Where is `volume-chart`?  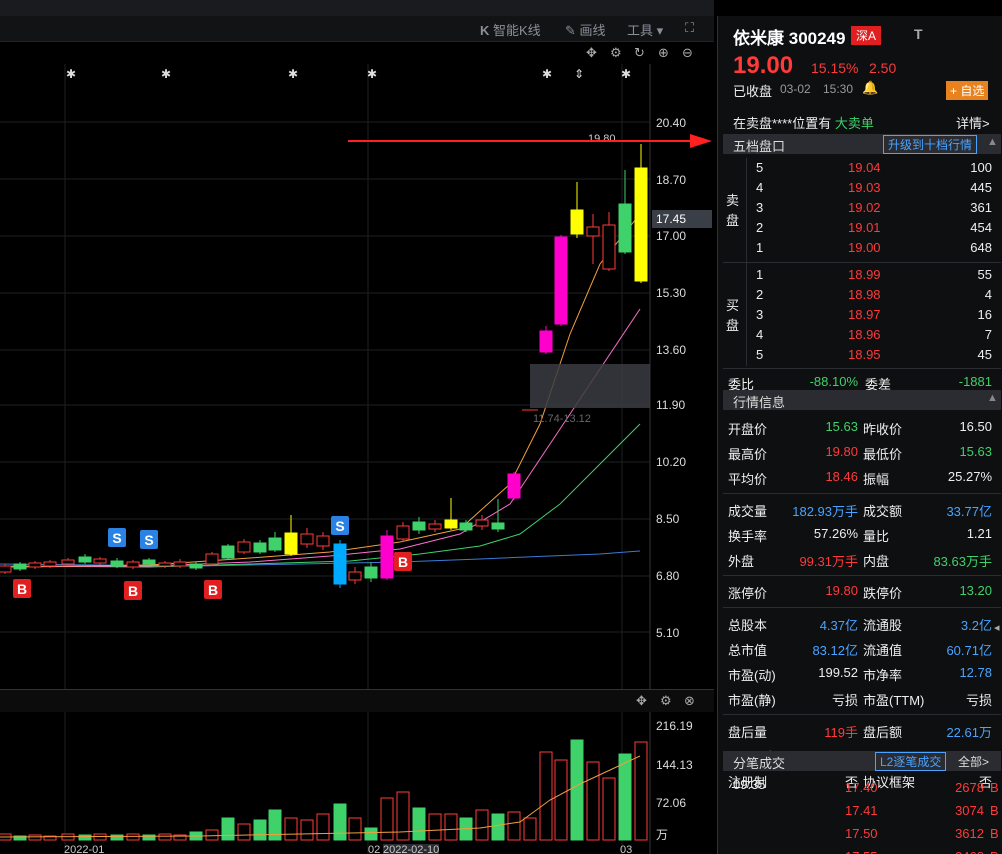
volume-chart is located at coordinates (357, 783).